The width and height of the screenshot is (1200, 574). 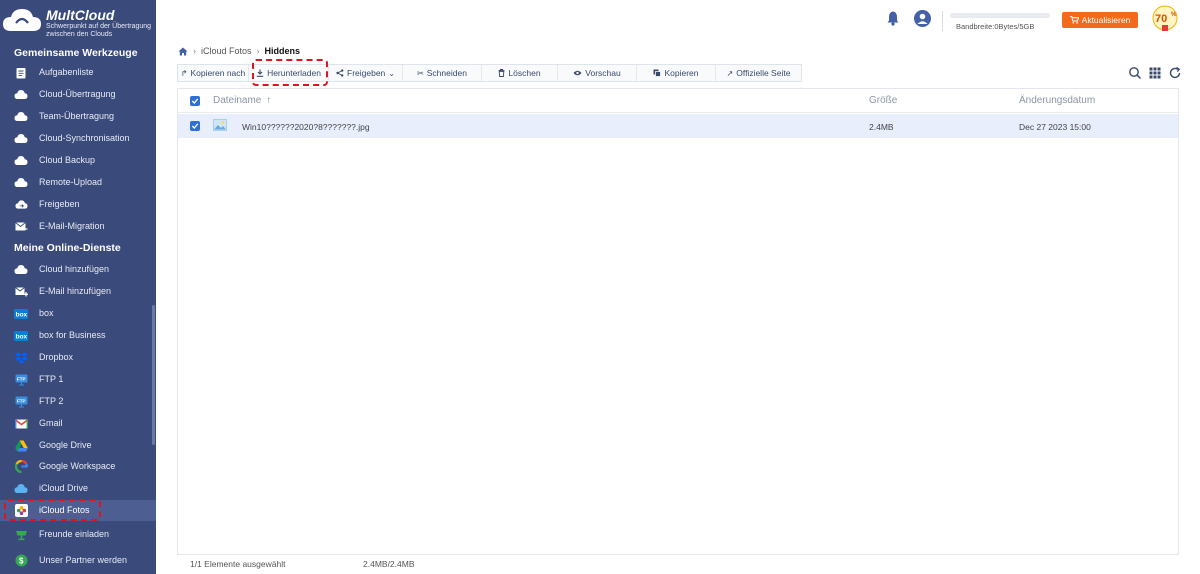 I want to click on home-icon, so click(x=183, y=51).